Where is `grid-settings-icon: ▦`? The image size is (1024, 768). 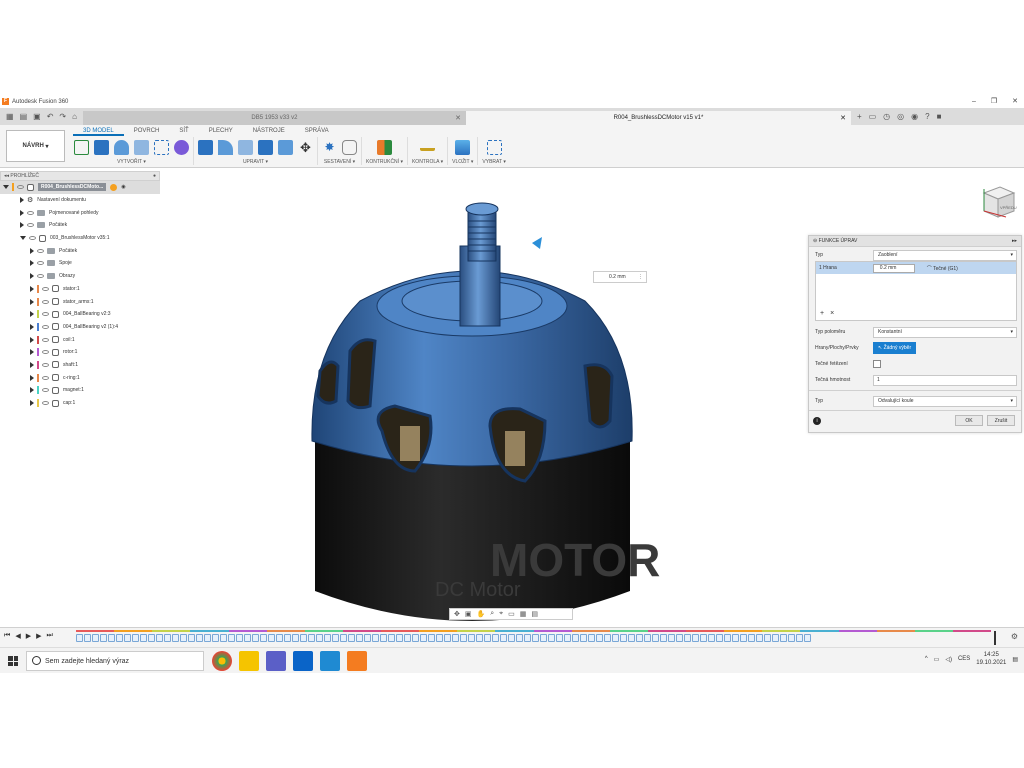 grid-settings-icon: ▦ is located at coordinates (523, 614).